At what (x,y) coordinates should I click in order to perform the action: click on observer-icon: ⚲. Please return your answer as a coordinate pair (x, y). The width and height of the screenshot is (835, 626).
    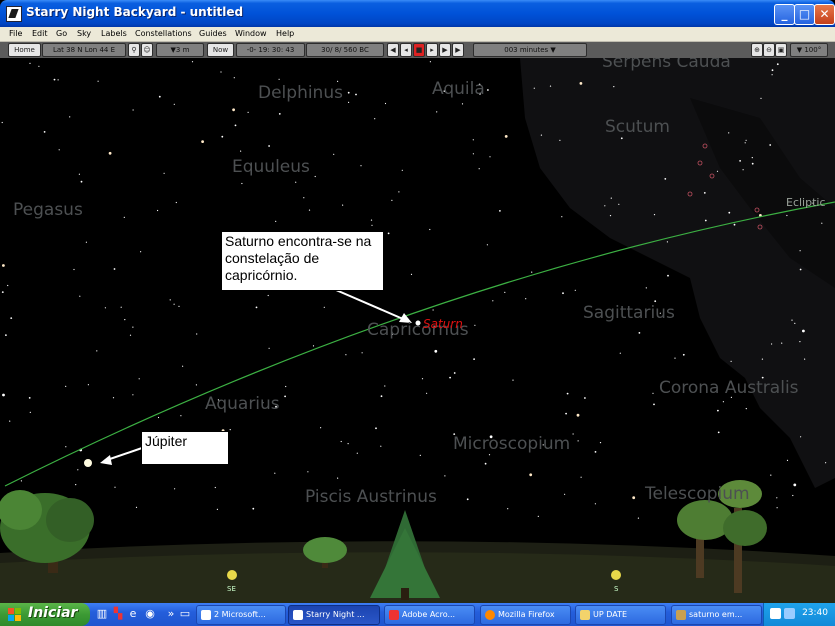
    Looking at the image, I should click on (134, 50).